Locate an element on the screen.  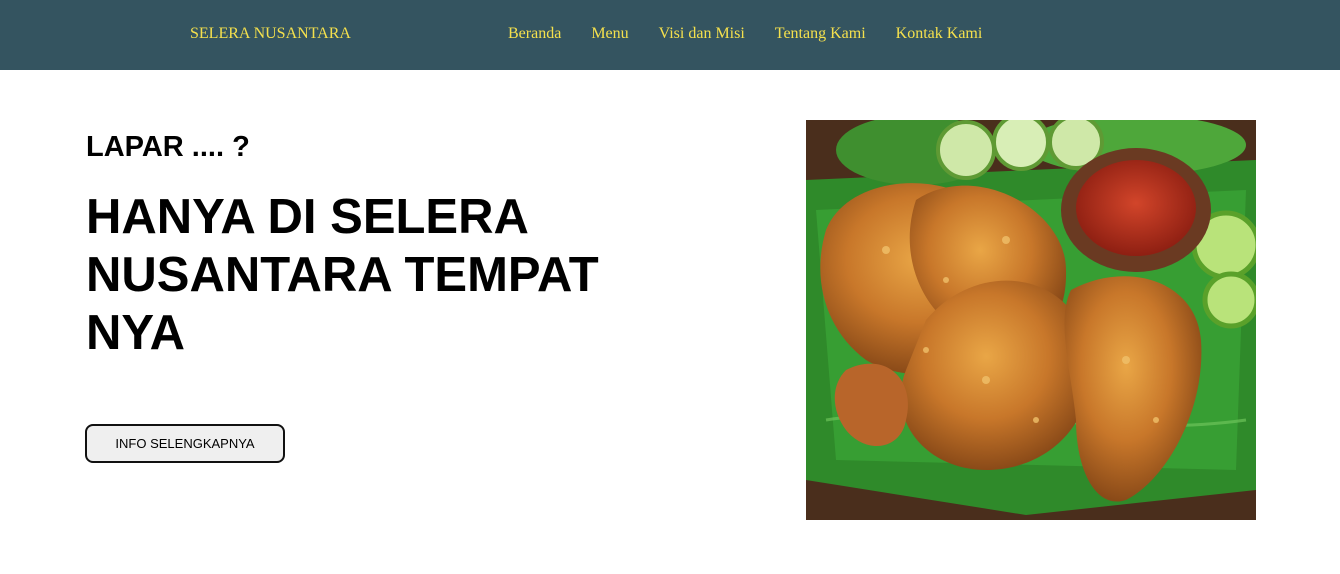
hero-tagline: LAPAR .... ? is located at coordinates (168, 147).